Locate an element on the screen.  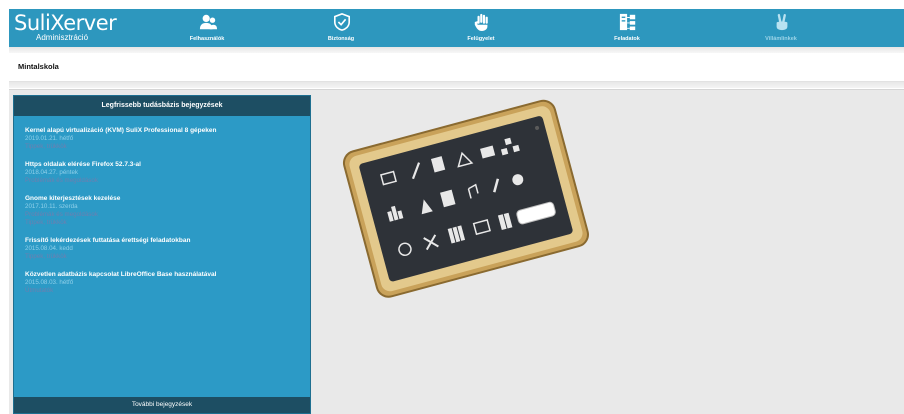
panel-header: Legfrissebb tudásbázis bejegyzések is located at coordinates (162, 106).